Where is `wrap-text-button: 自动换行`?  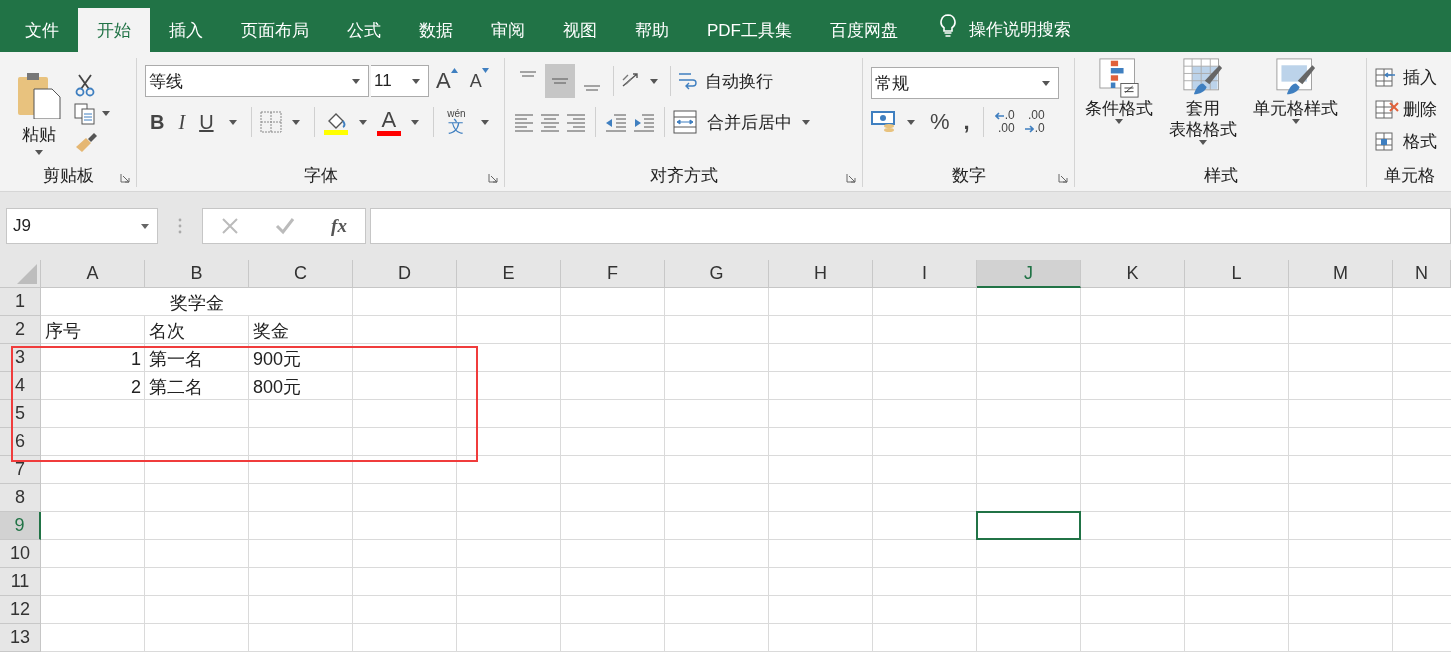
wrap-text-button: 自动换行 is located at coordinates (739, 81).